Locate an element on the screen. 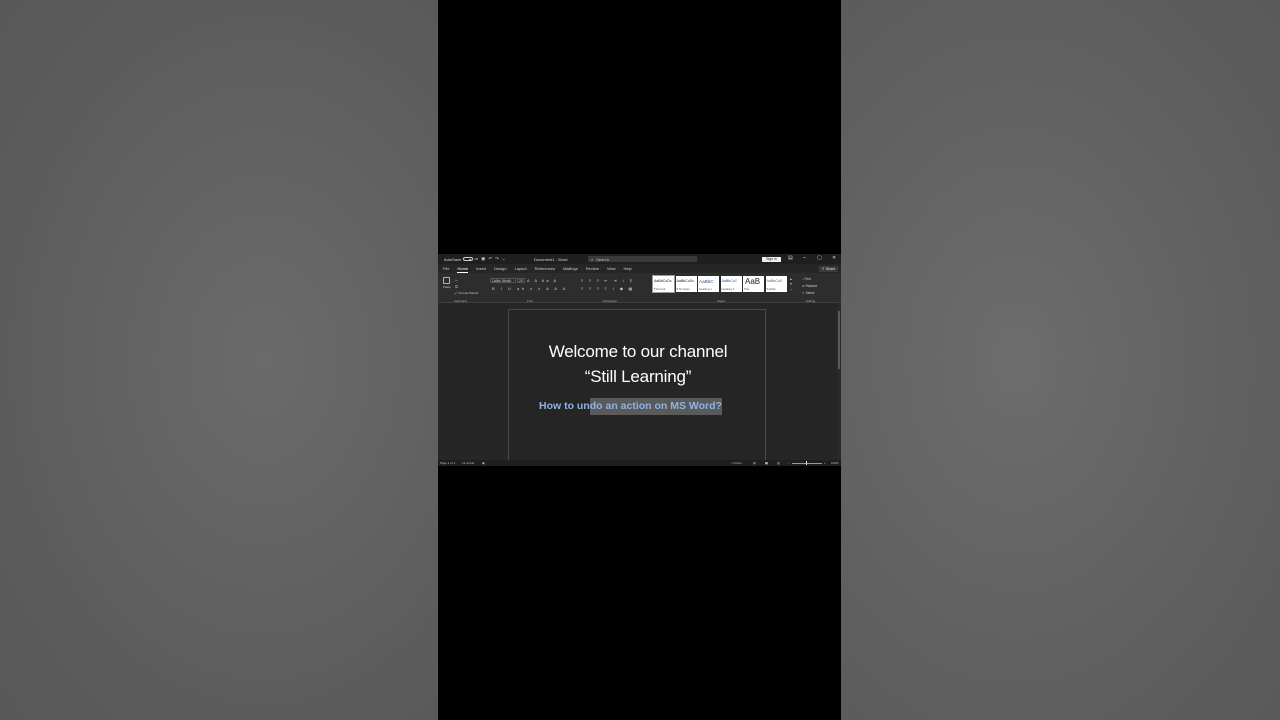 The width and height of the screenshot is (1280, 720). style-preview: AaBbC is located at coordinates (706, 281).